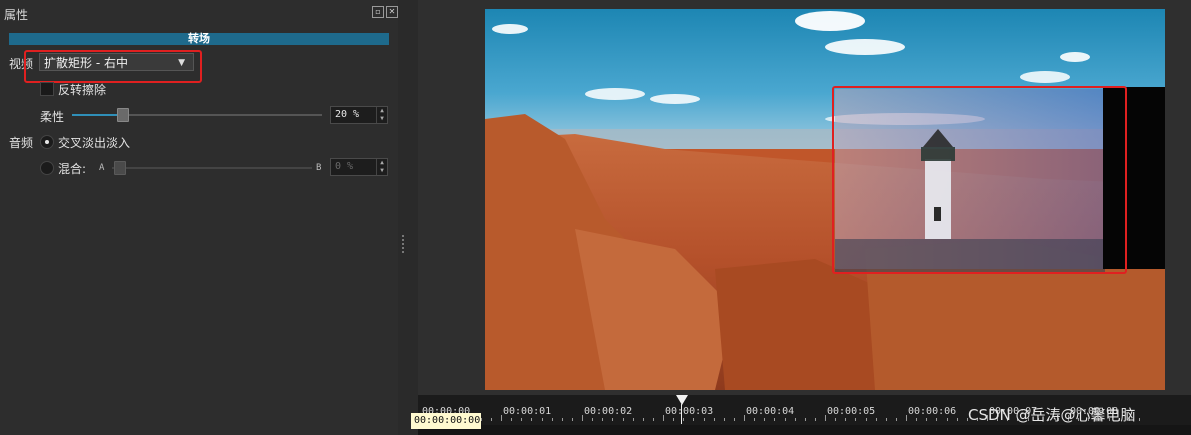  I want to click on section-header-transition: 转场, so click(199, 39).